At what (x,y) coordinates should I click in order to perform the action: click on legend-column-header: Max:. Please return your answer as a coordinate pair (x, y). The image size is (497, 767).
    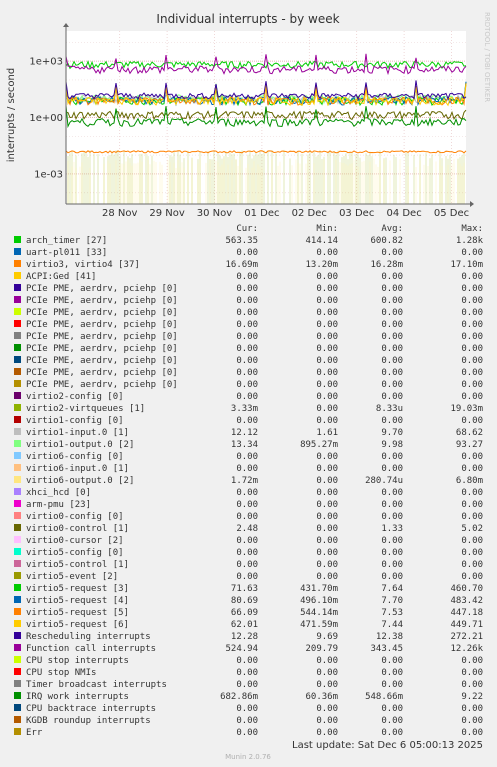
    Looking at the image, I should click on (472, 229).